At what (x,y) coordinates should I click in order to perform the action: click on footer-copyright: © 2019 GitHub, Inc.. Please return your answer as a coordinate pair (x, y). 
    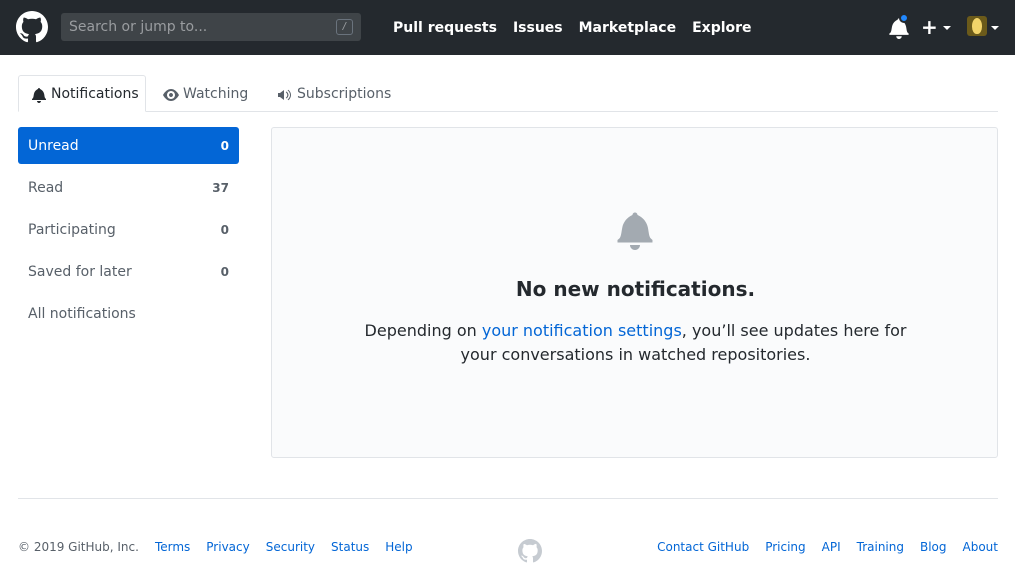
    Looking at the image, I should click on (78, 547).